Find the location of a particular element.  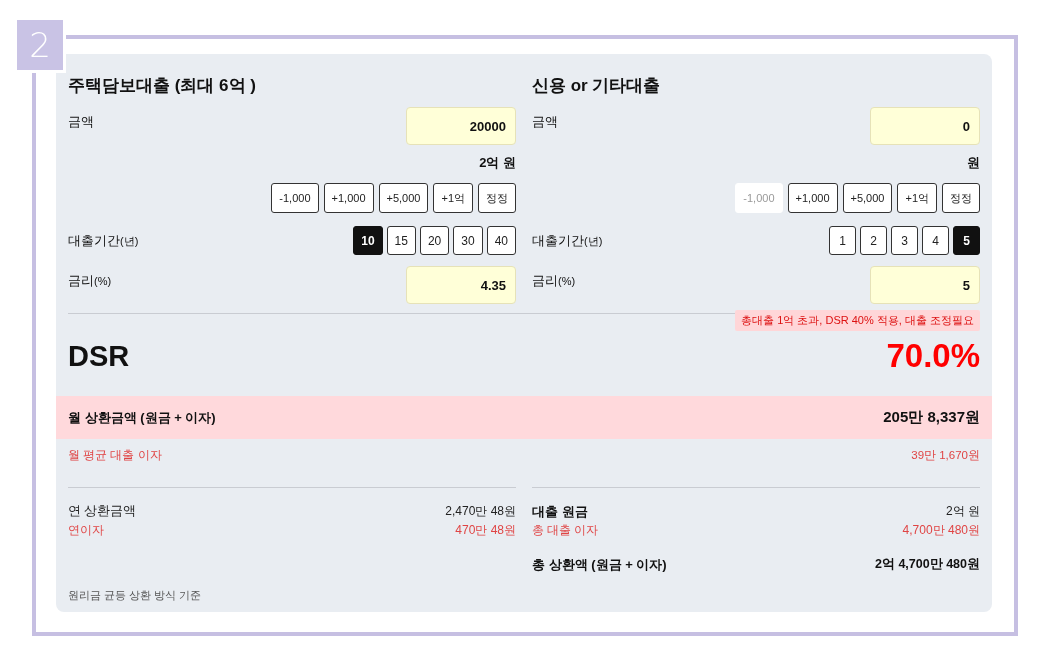

dsr-value: 70.0% is located at coordinates (933, 356).